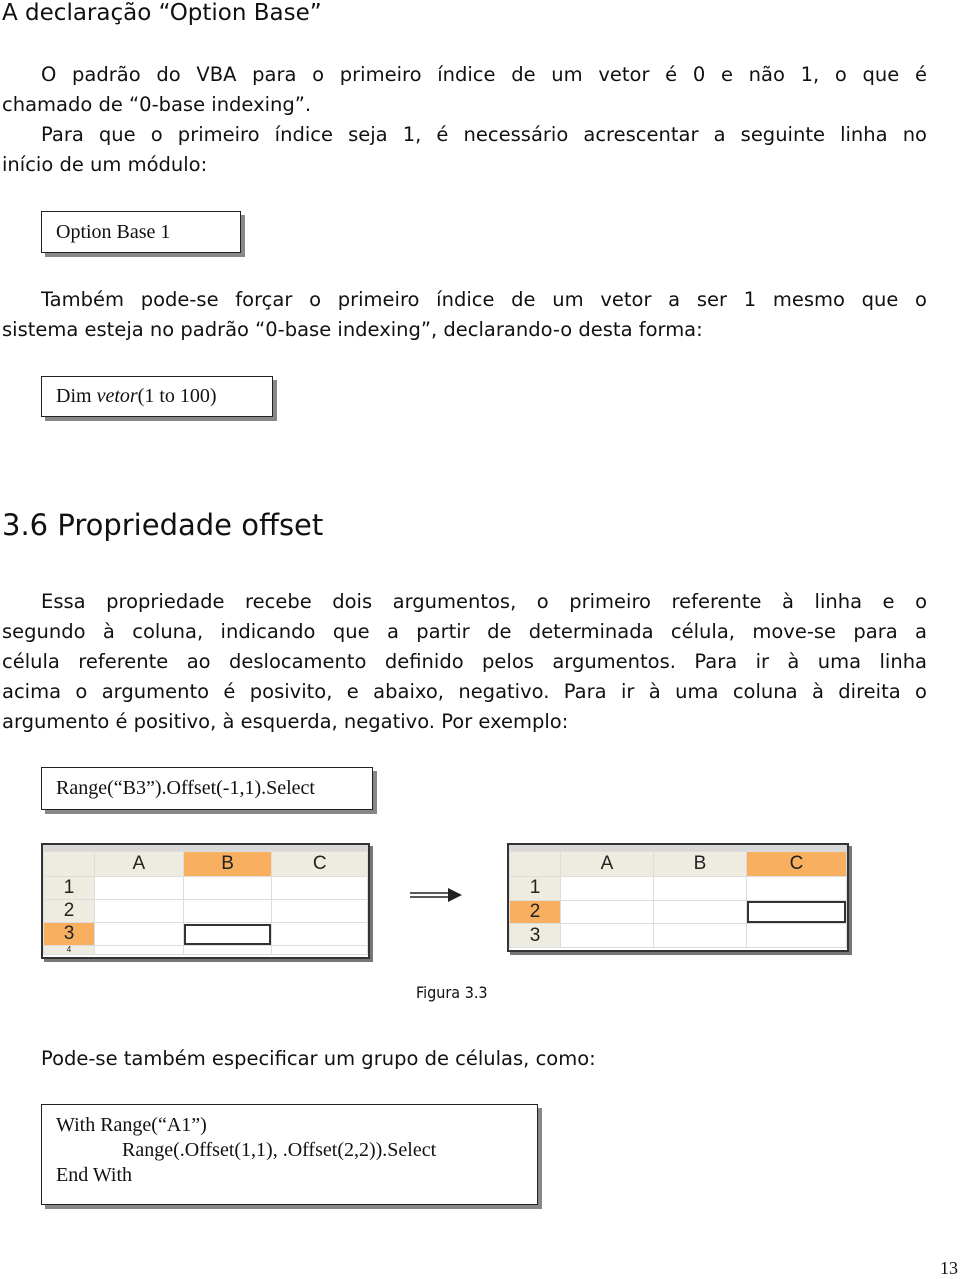 The width and height of the screenshot is (960, 1279). I want to click on page-number: 13, so click(949, 1268).